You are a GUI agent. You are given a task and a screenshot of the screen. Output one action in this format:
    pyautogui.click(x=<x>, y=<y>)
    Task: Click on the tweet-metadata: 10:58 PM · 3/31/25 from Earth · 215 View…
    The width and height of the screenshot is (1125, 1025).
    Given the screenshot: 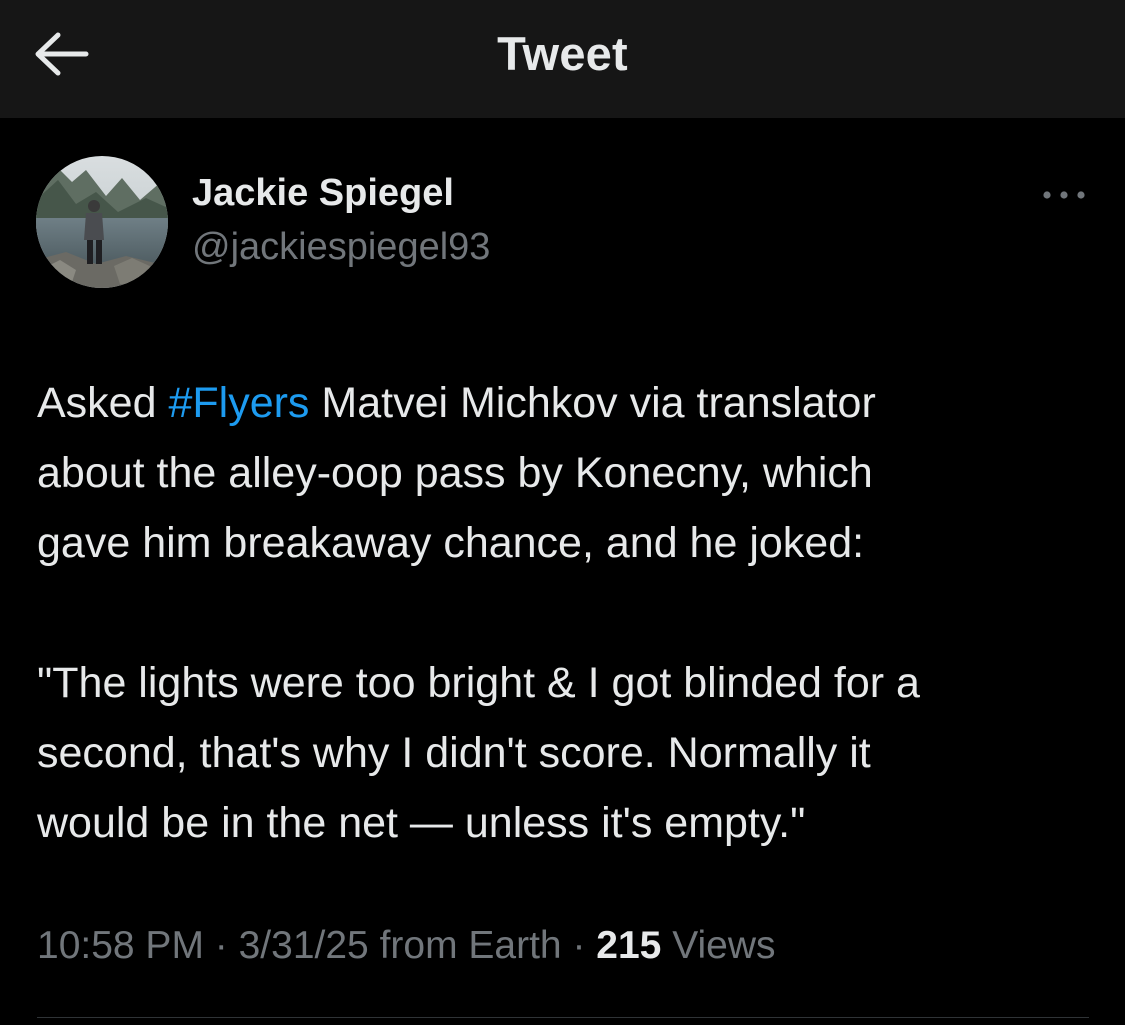 What is the action you would take?
    pyautogui.click(x=406, y=946)
    